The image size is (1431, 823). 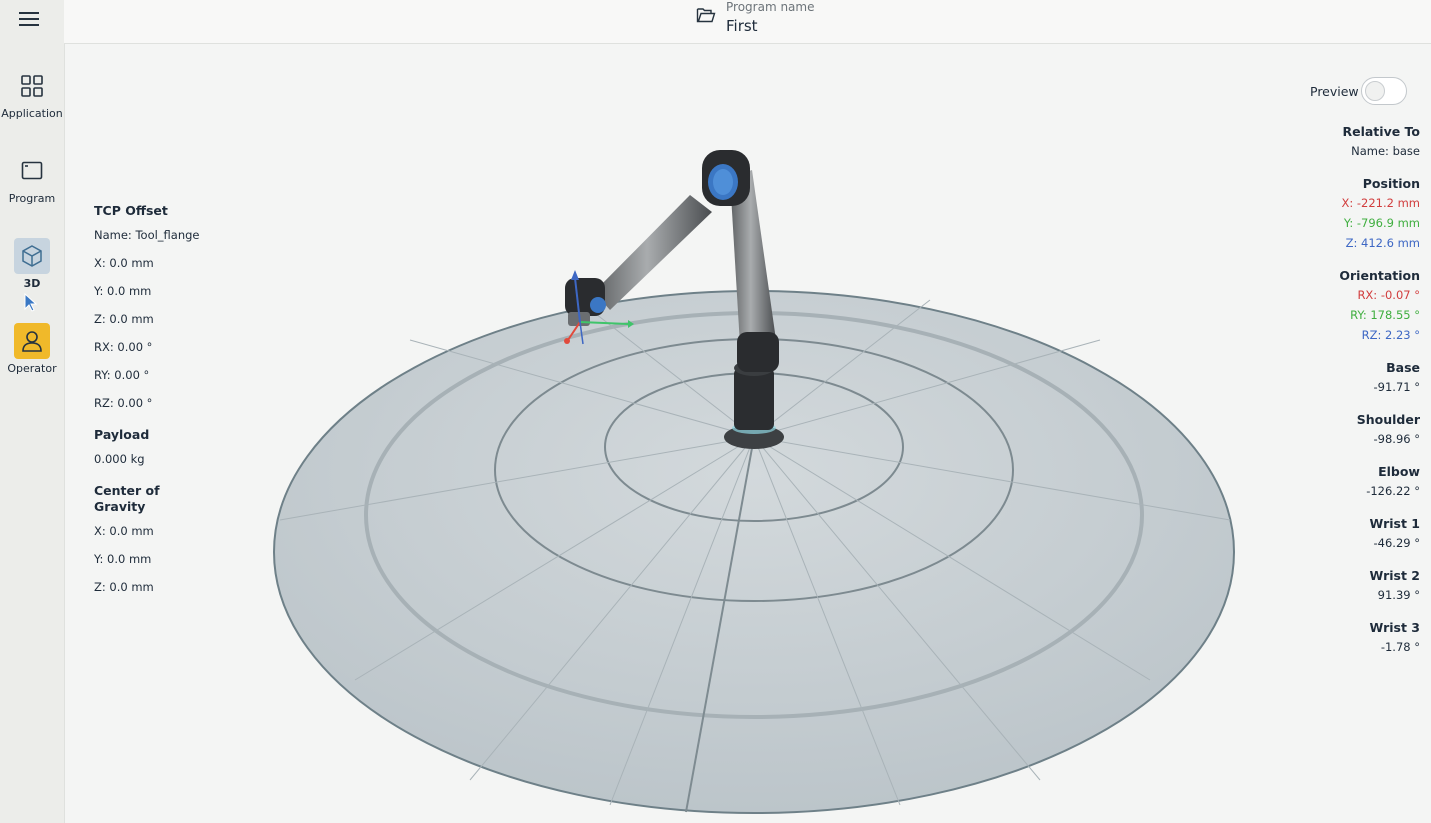 I want to click on joint-base-value: -91.71 °, so click(x=1396, y=387).